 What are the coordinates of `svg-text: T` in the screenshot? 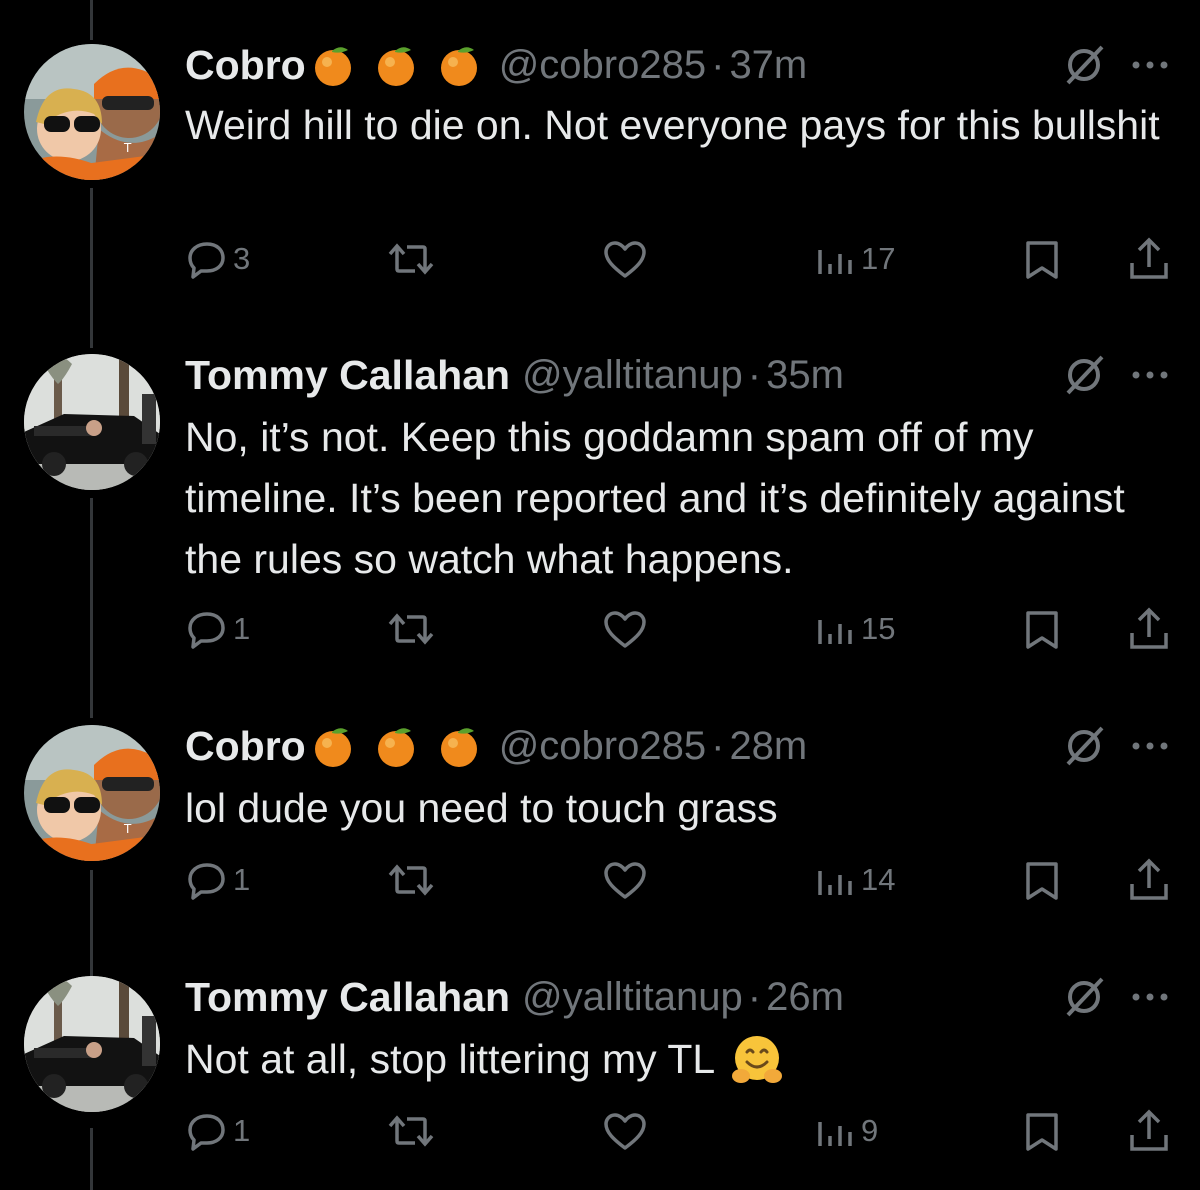 It's located at (127, 829).